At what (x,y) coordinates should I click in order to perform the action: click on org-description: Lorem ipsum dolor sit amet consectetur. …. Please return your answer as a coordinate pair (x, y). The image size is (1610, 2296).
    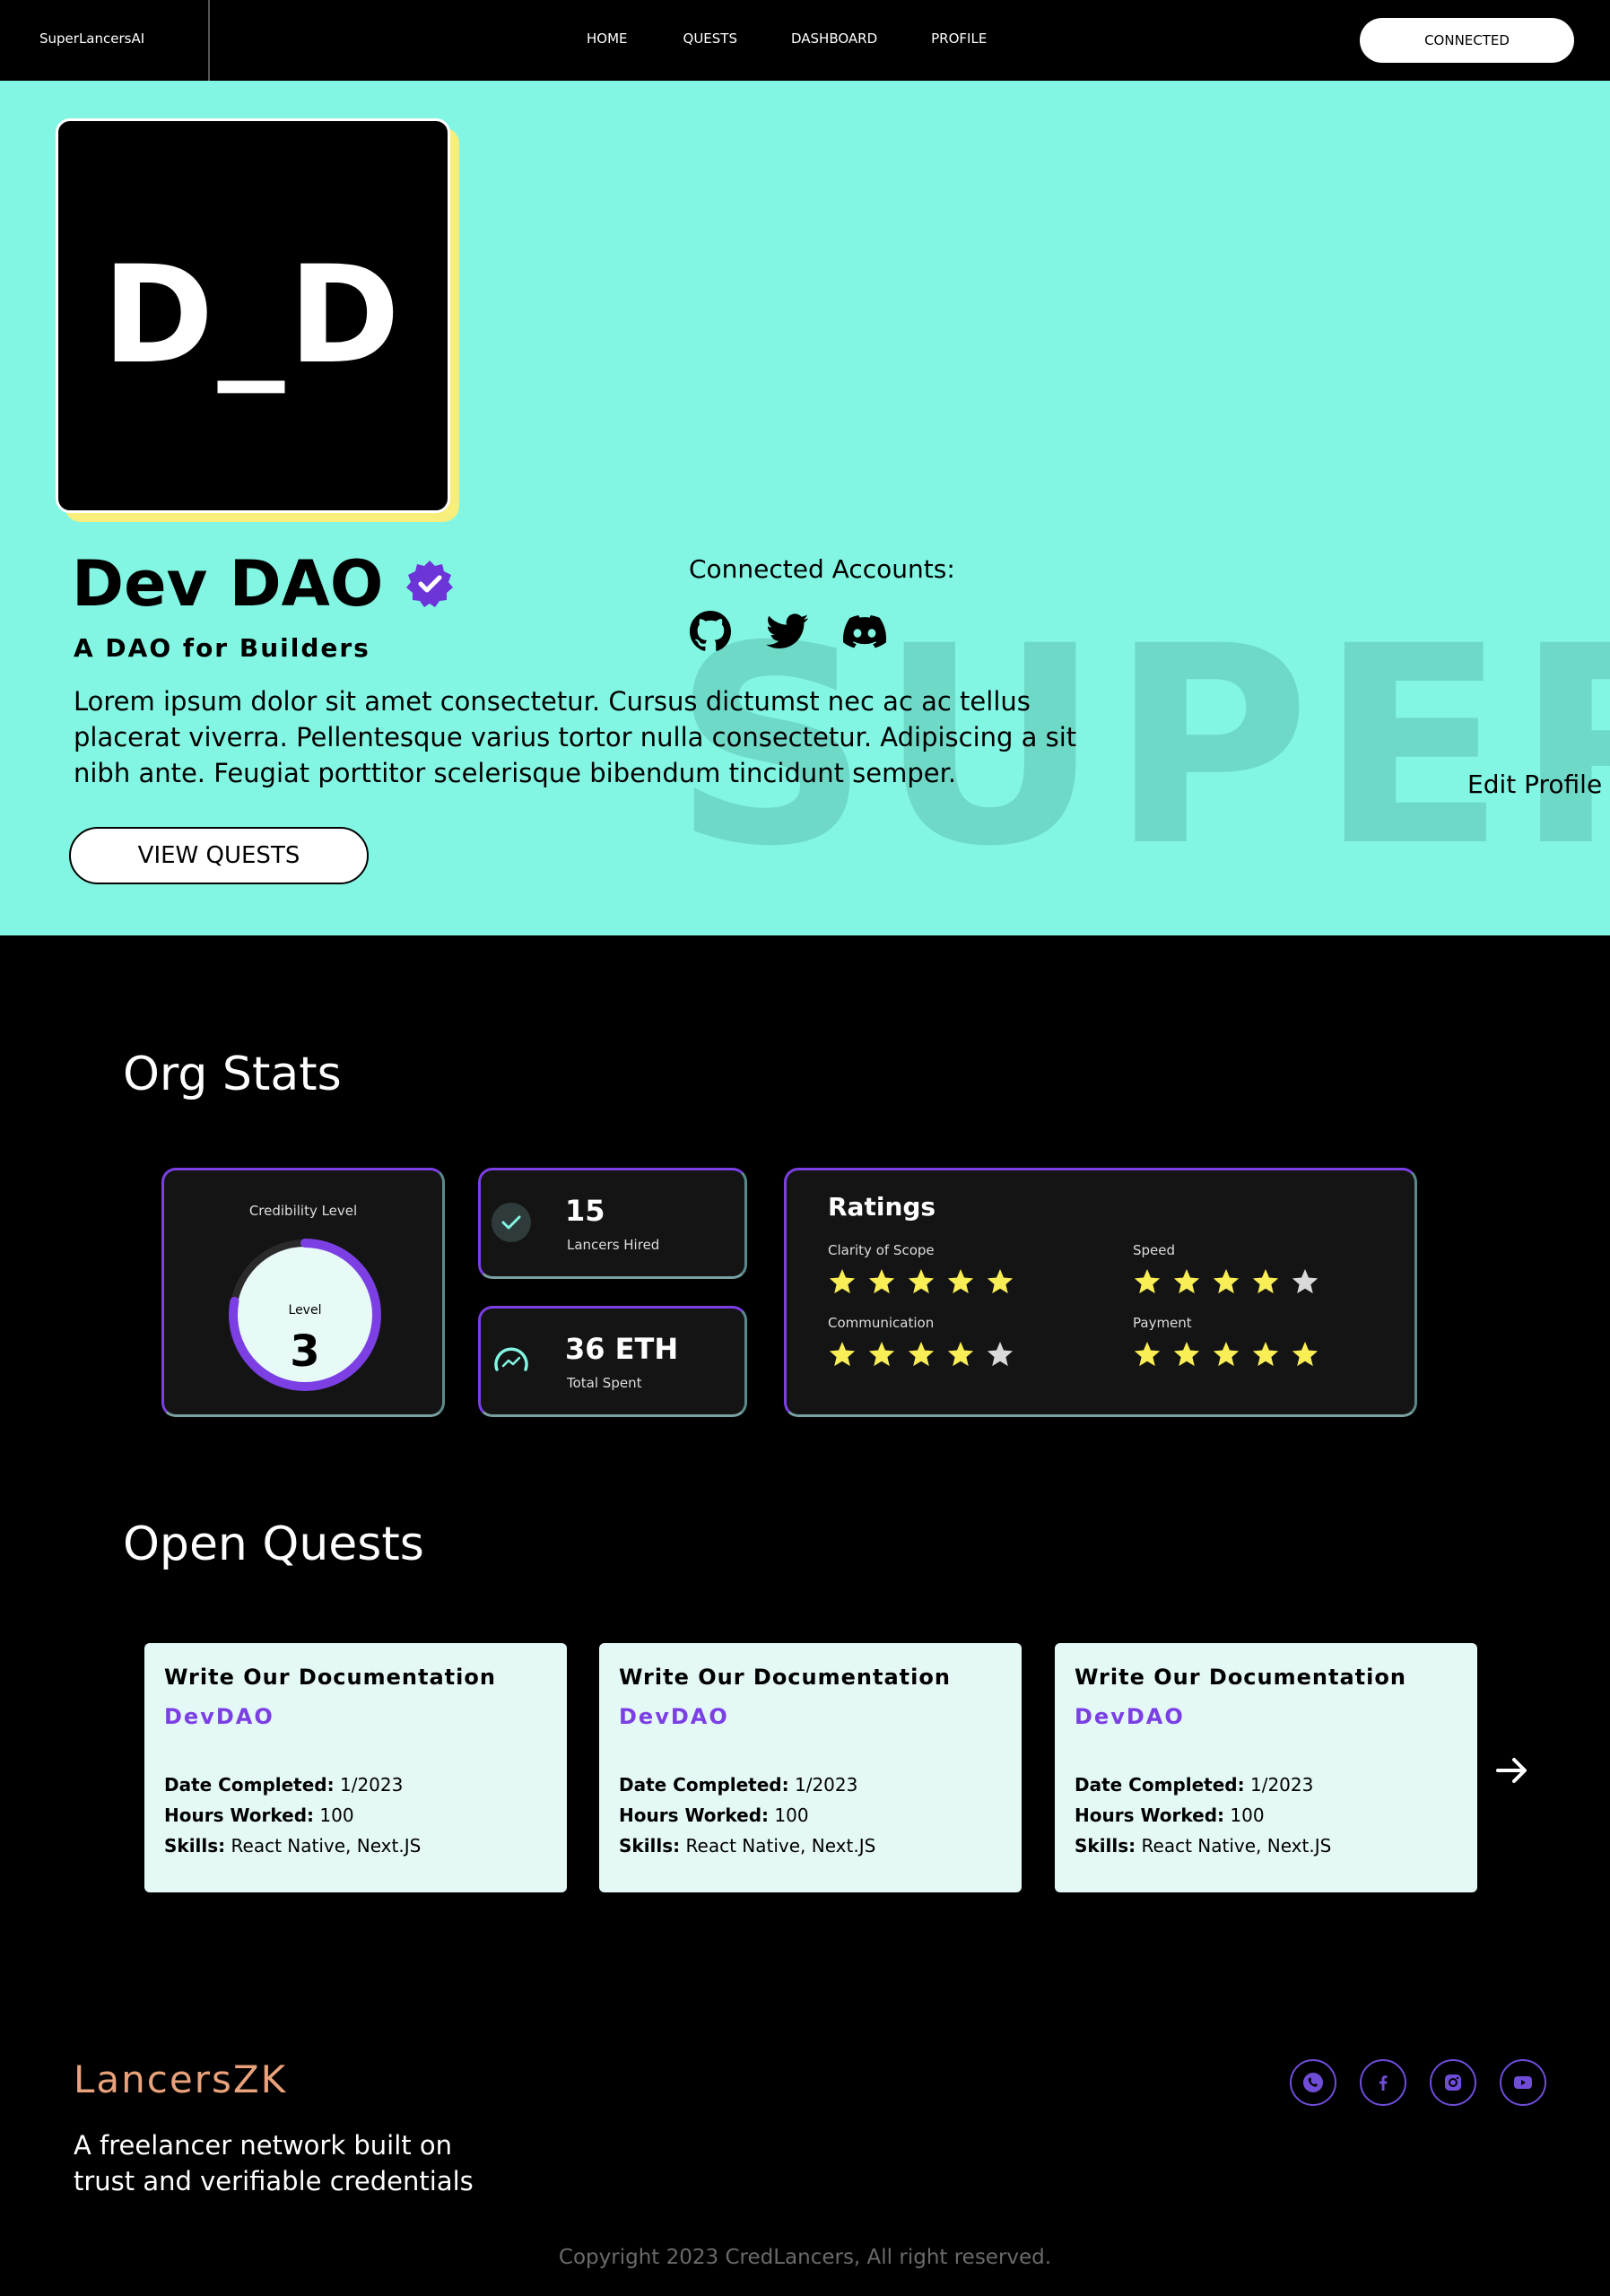
    Looking at the image, I should click on (575, 737).